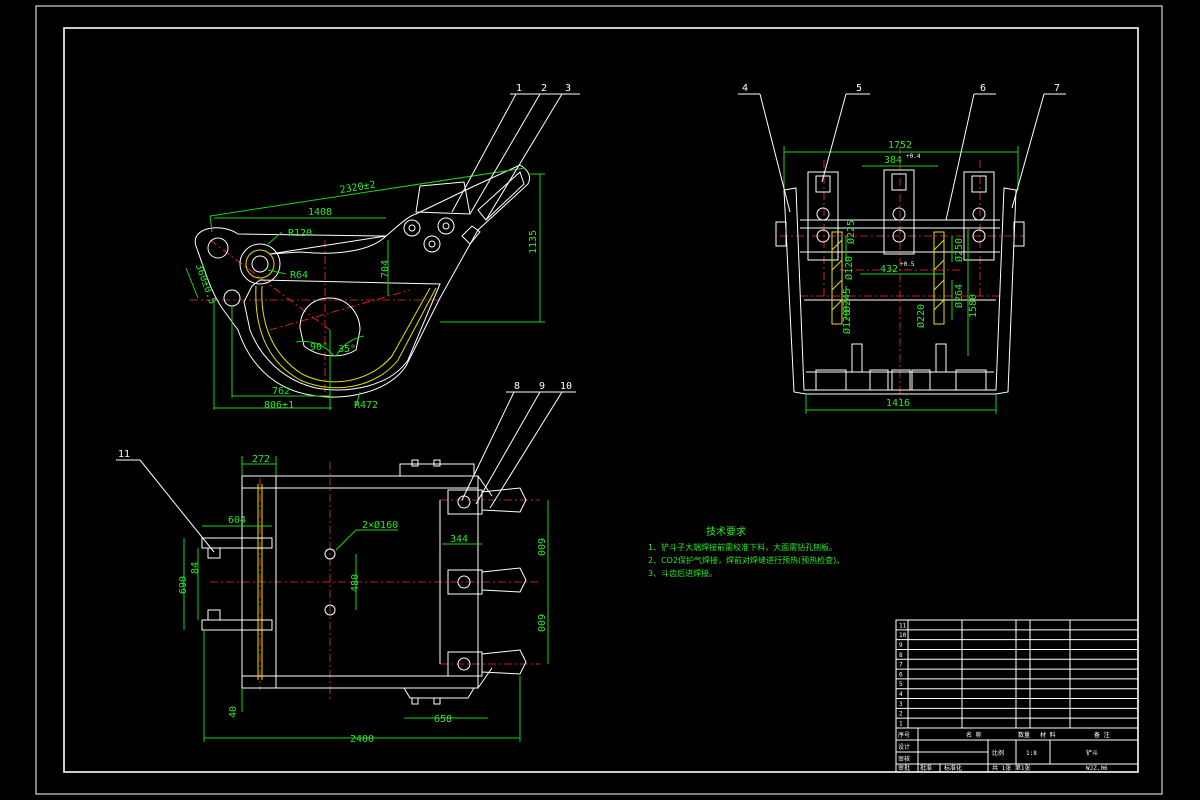 The image size is (1200, 800). I want to click on plan-dim-2400: 2400, so click(362, 739).